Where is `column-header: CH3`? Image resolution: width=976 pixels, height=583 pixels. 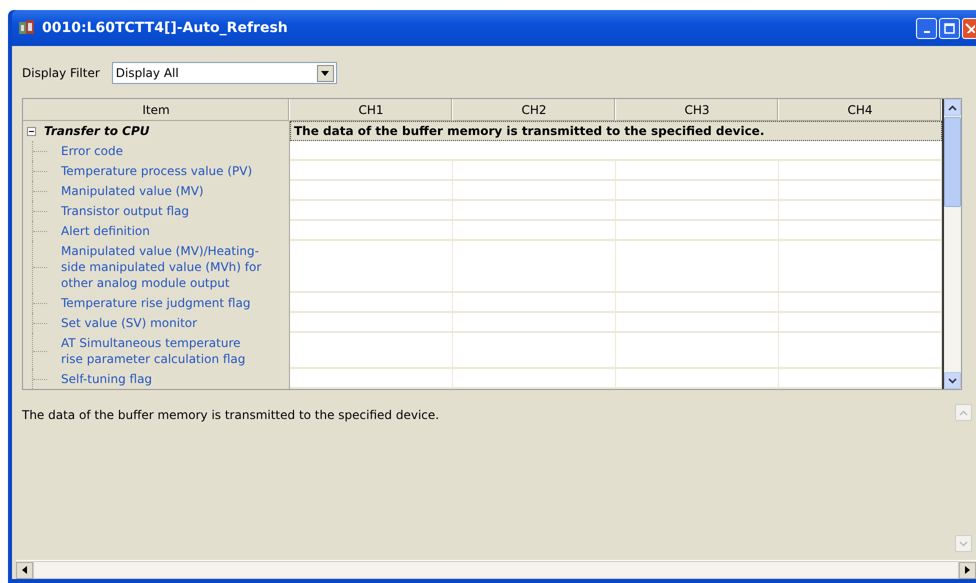
column-header: CH3 is located at coordinates (697, 110).